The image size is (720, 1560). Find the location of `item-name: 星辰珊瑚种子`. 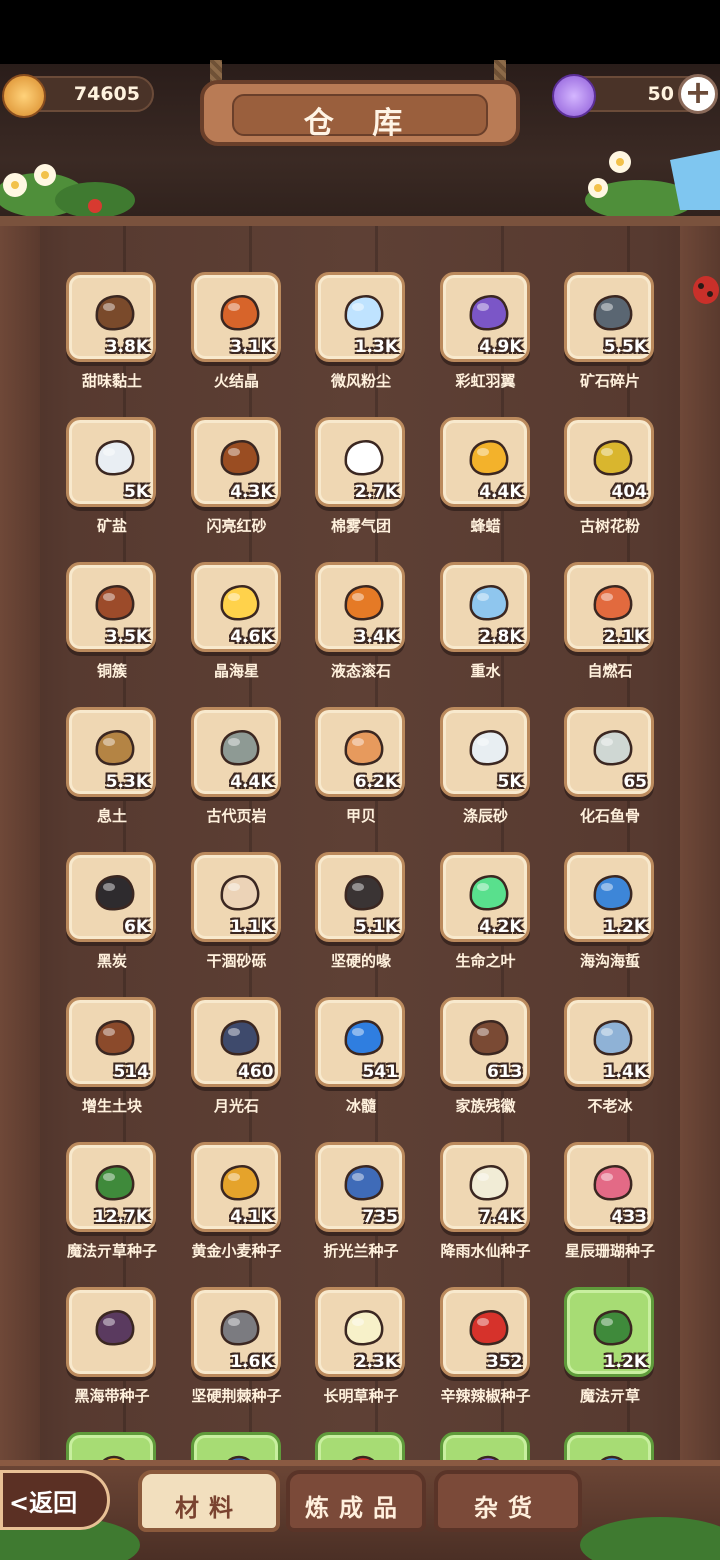

item-name: 星辰珊瑚种子 is located at coordinates (609, 1251).